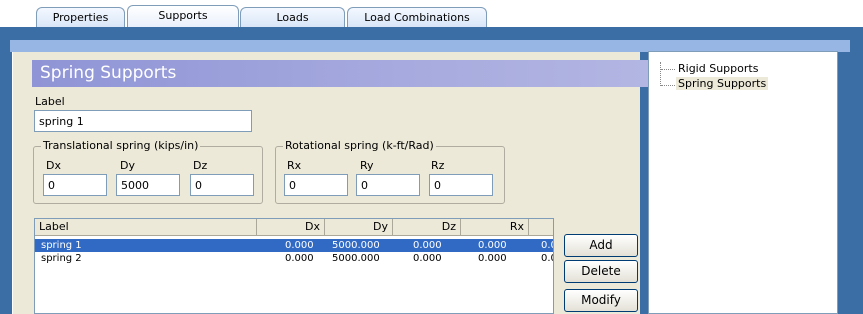  I want to click on modify-button: Modify, so click(601, 300).